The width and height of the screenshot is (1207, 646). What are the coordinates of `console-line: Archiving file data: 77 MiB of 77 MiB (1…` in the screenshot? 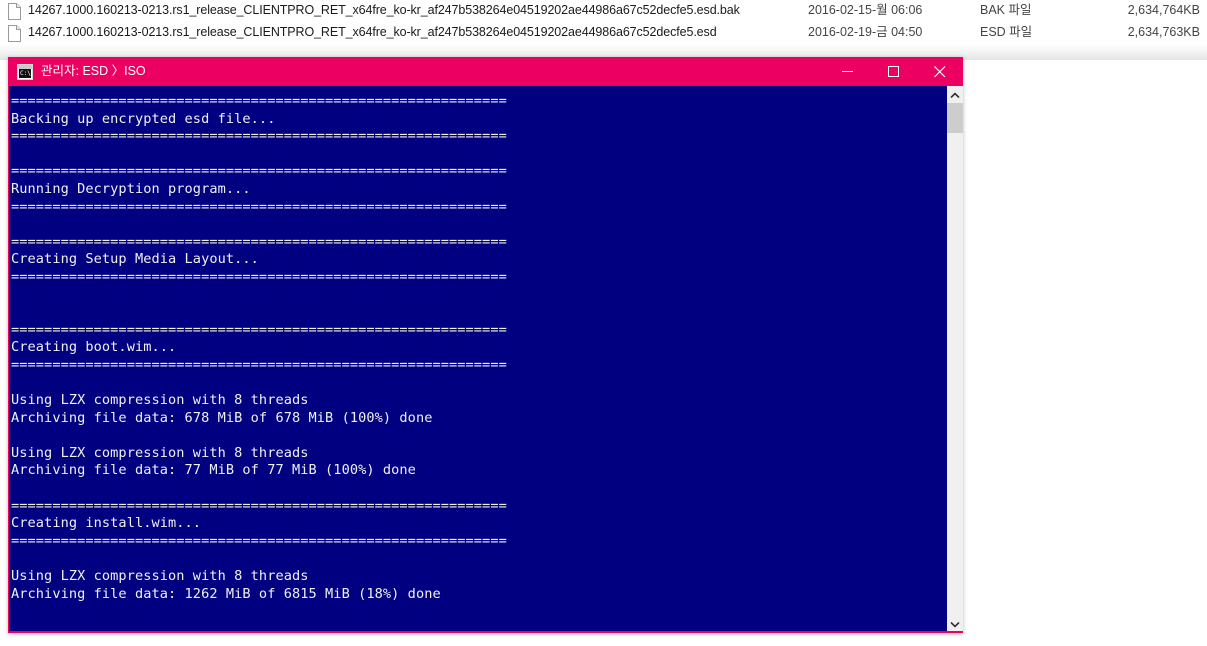 It's located at (213, 470).